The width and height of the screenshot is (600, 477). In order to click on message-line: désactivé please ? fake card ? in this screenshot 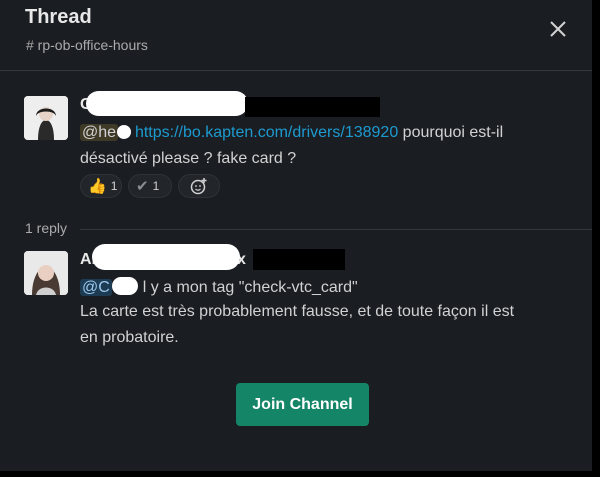, I will do `click(188, 158)`.